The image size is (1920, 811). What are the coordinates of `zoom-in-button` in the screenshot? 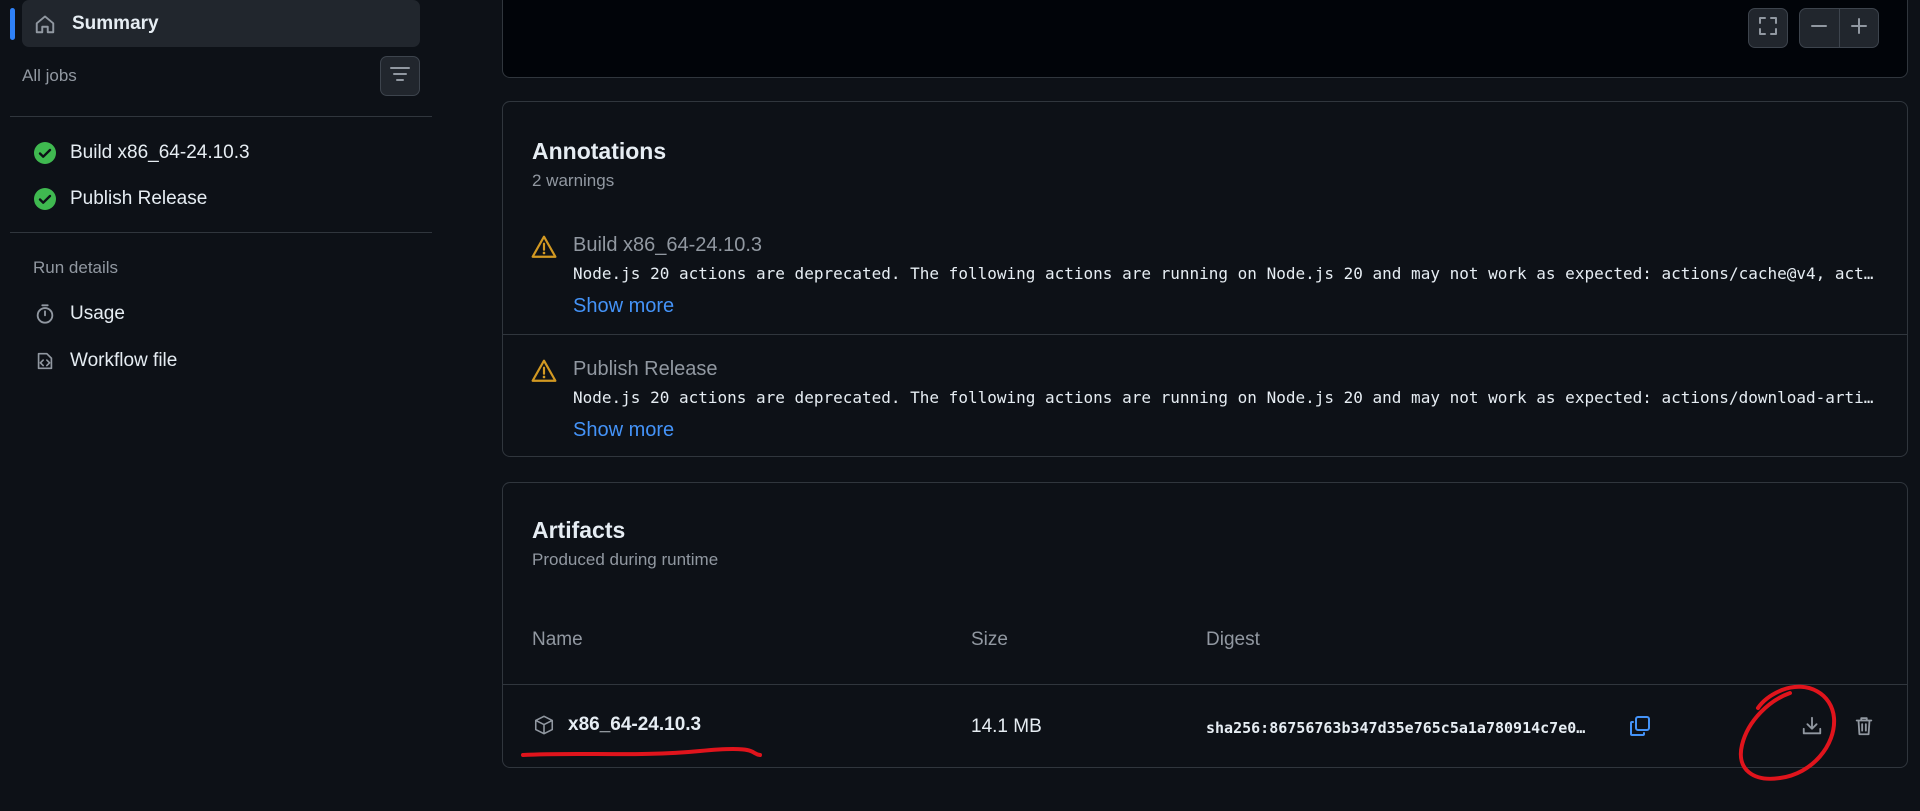 It's located at (1858, 28).